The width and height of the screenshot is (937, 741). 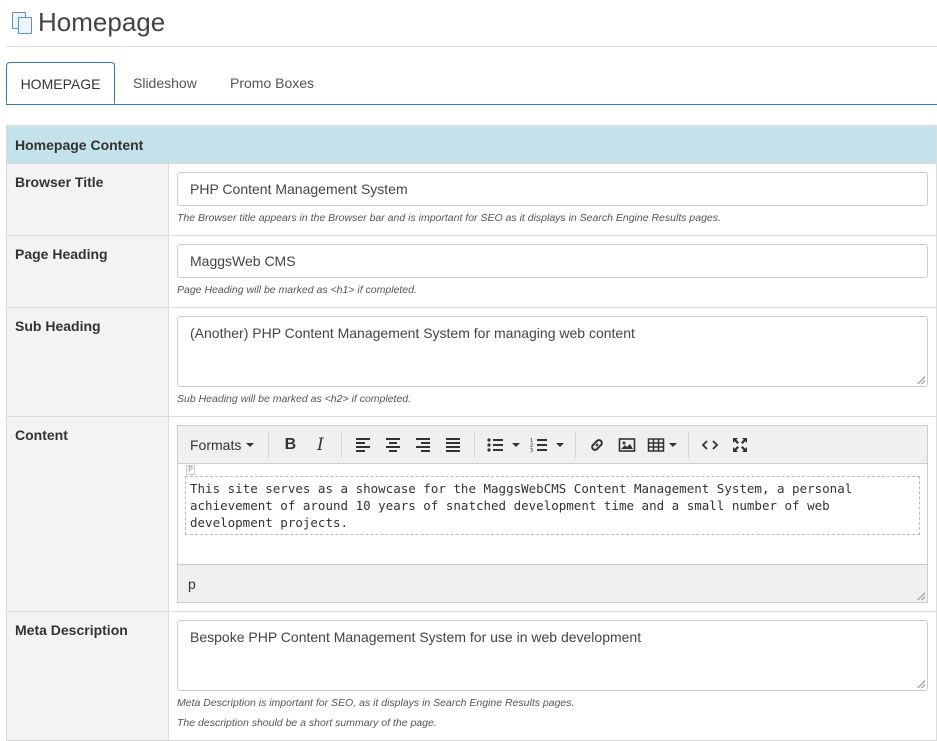 What do you see at coordinates (503, 445) in the screenshot?
I see `bullet-list-icon` at bounding box center [503, 445].